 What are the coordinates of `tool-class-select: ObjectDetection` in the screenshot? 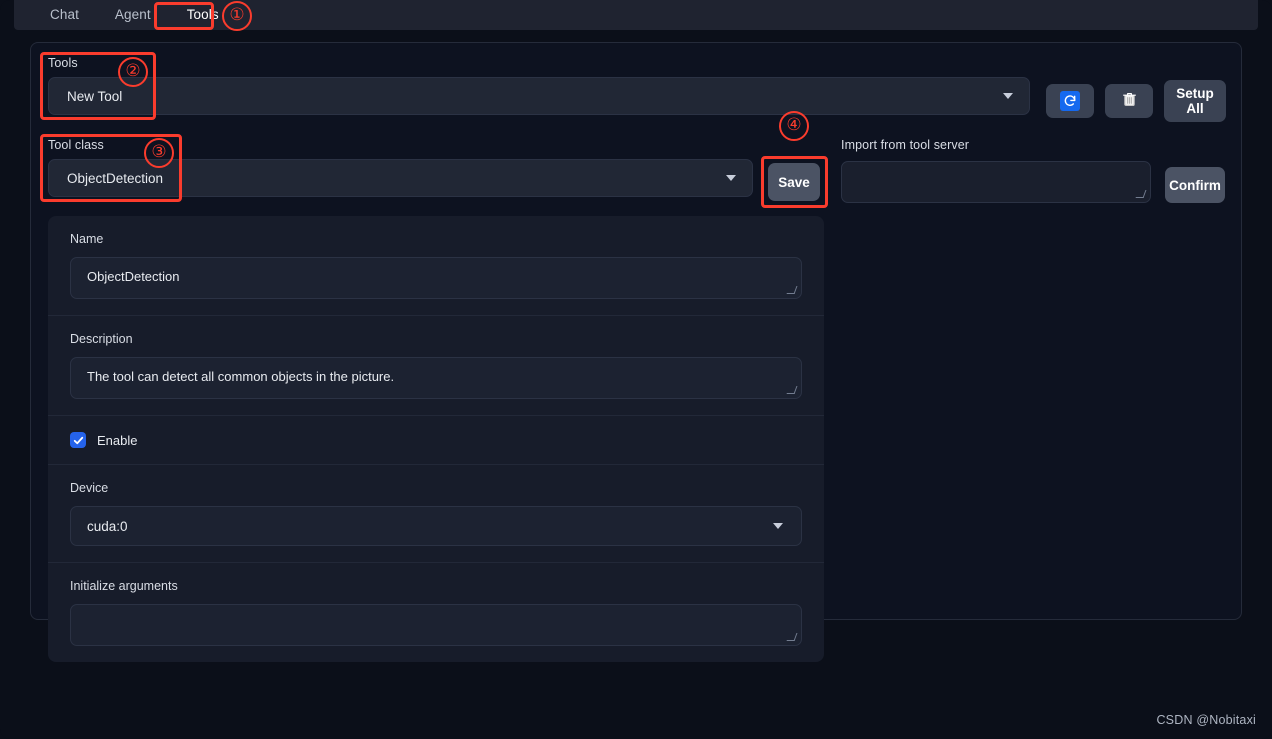 It's located at (400, 178).